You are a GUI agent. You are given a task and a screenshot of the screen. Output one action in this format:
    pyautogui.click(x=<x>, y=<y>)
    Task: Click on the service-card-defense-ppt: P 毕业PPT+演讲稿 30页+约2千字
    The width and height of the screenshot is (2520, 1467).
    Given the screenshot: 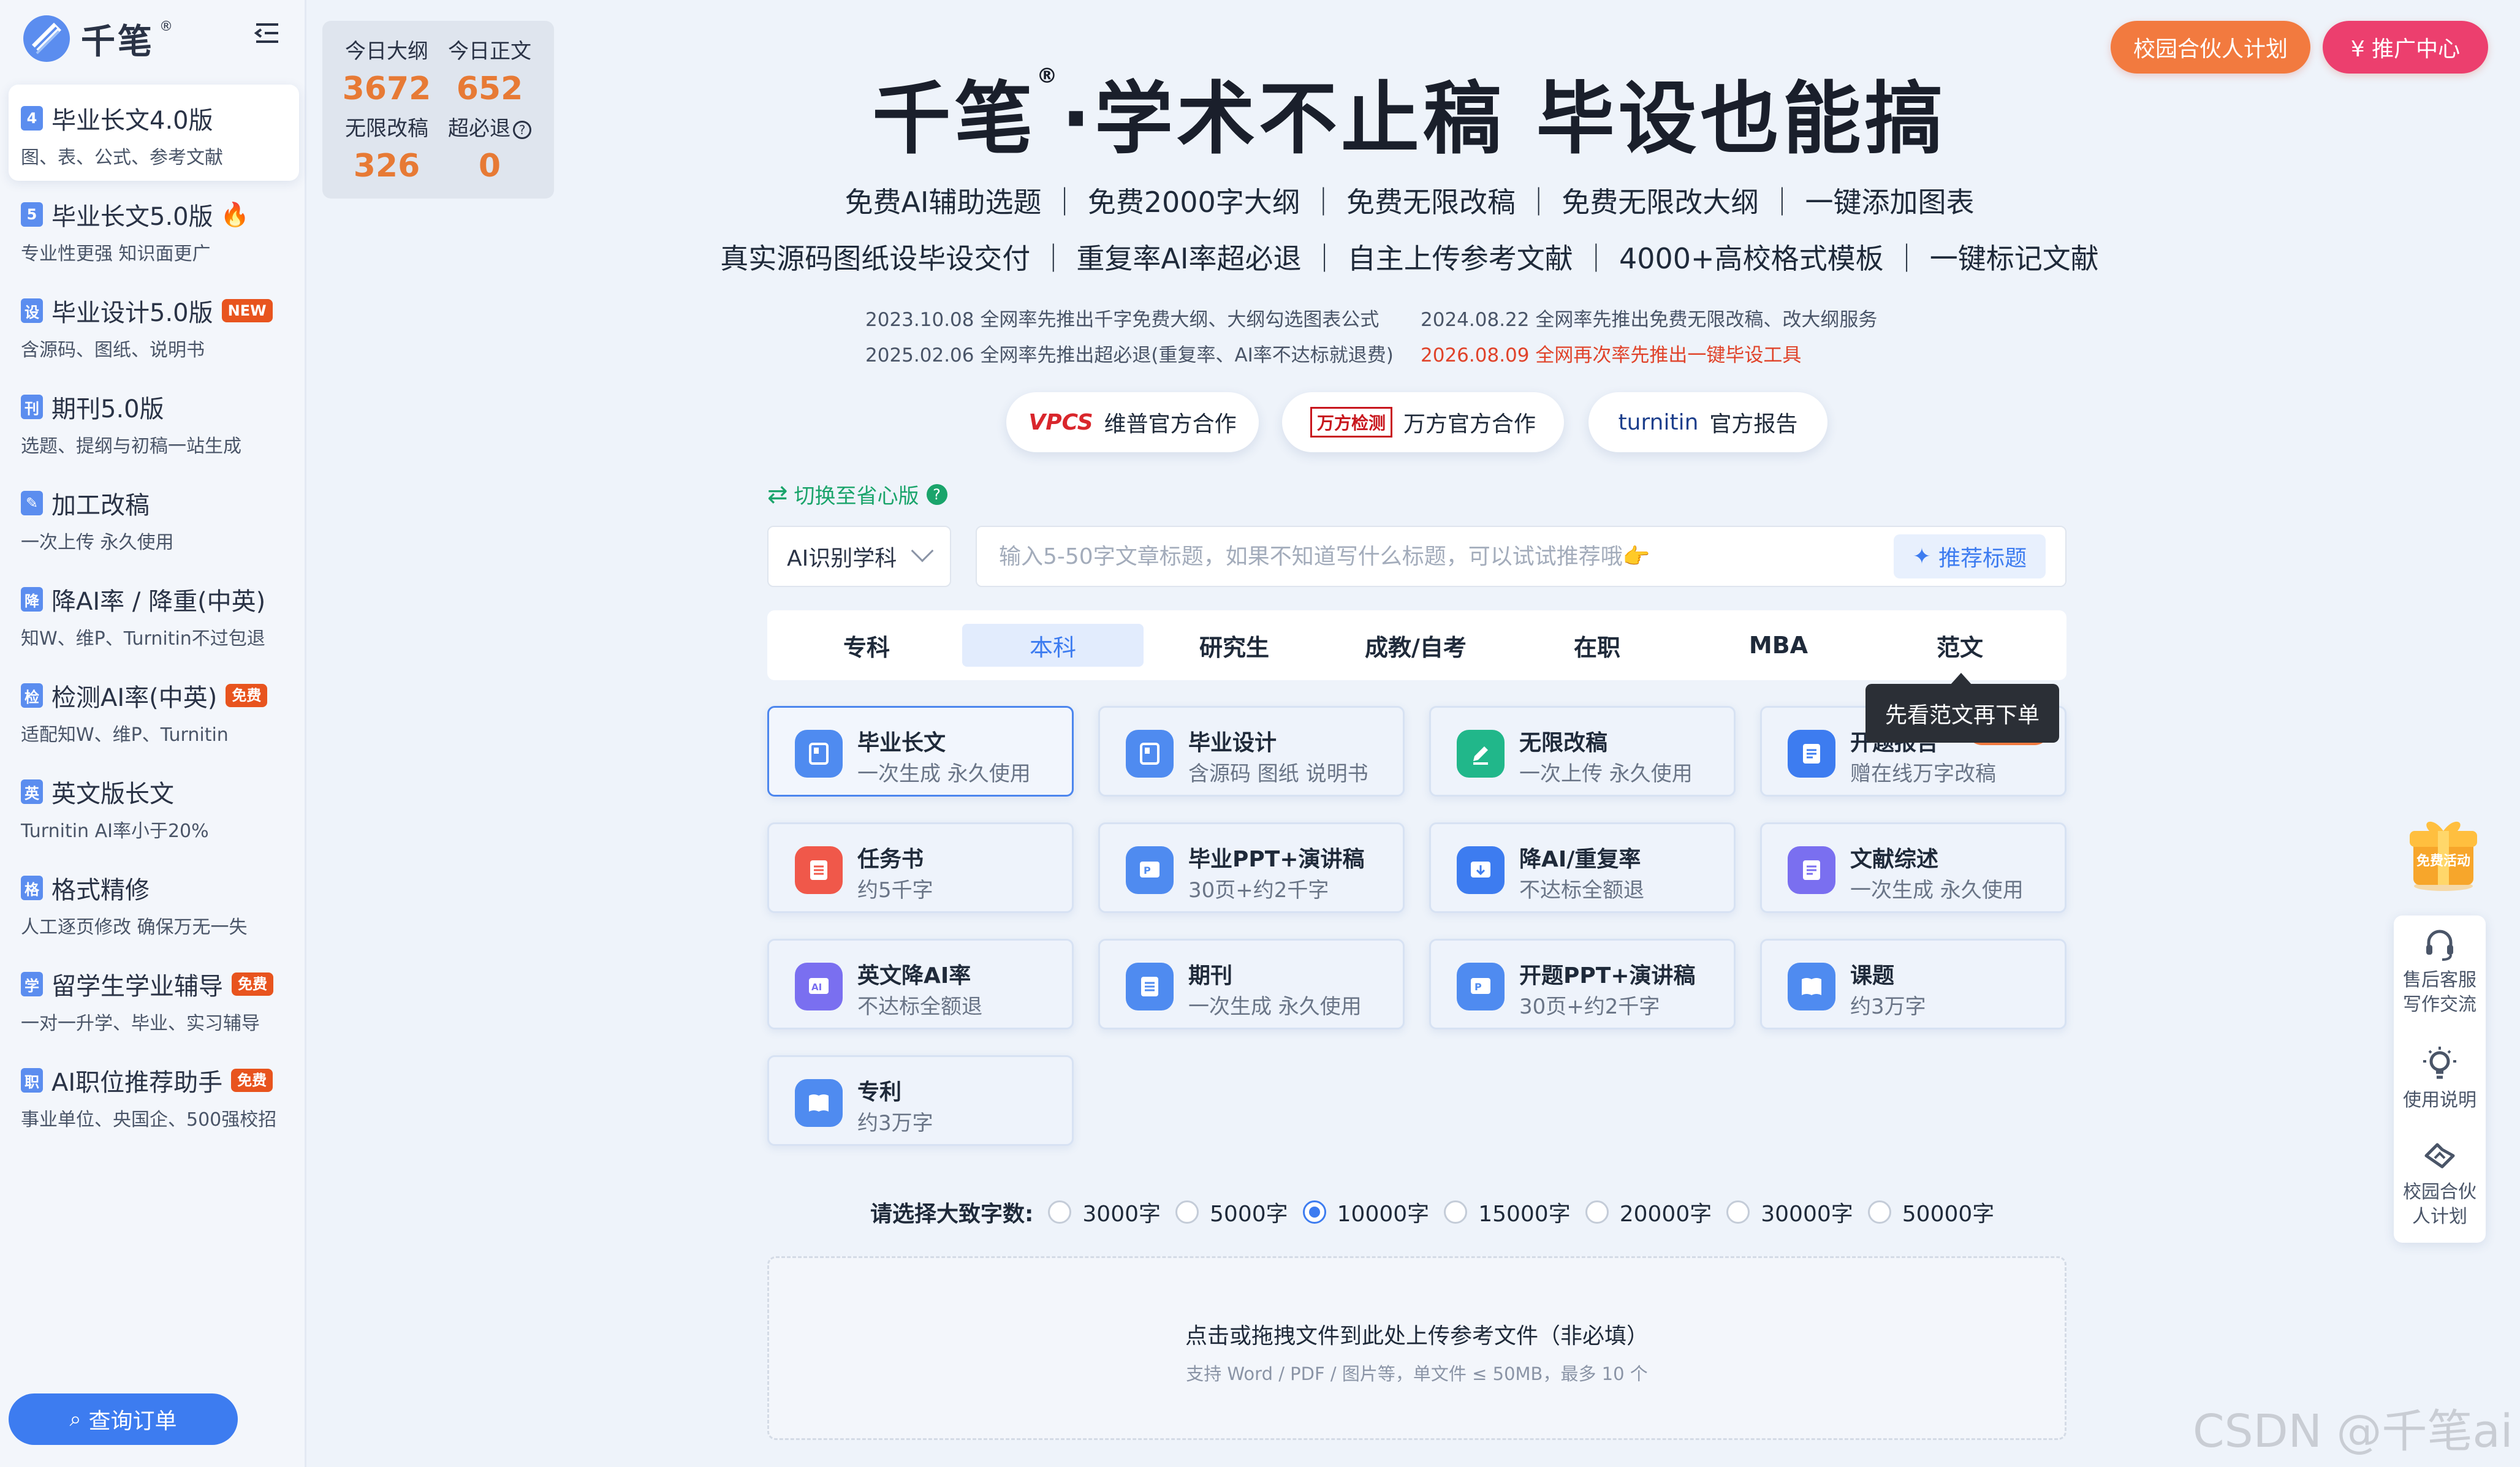 What is the action you would take?
    pyautogui.click(x=1251, y=867)
    